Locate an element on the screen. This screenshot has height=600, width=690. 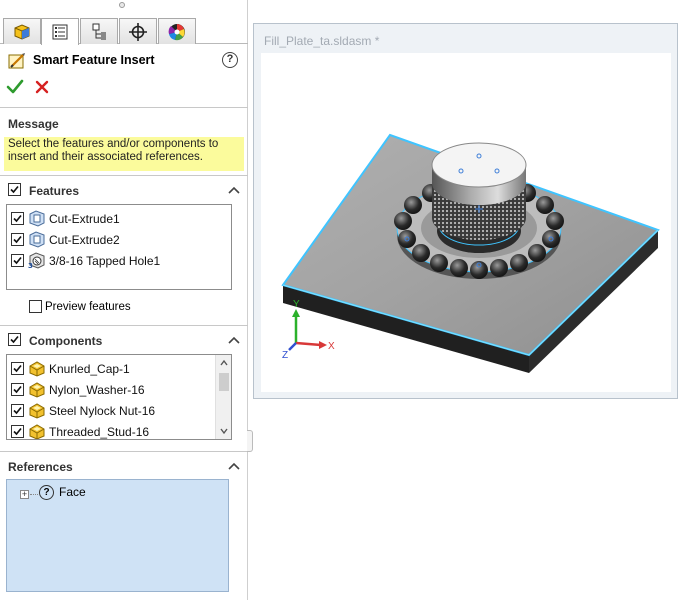
triad-x-label: X is located at coordinates (331, 346).